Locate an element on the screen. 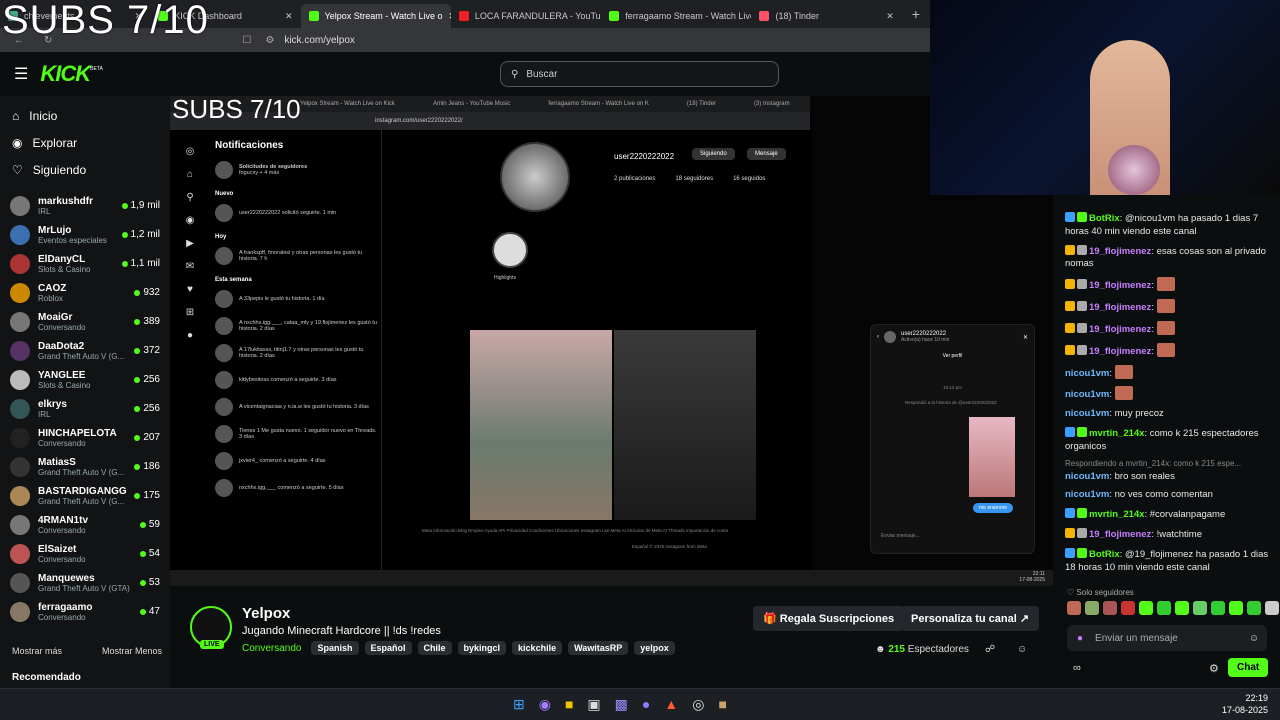 This screenshot has width=1280, height=720. folder-icon: ■ is located at coordinates (569, 704).